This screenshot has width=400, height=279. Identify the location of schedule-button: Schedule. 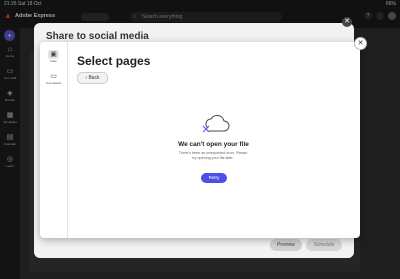
(324, 245).